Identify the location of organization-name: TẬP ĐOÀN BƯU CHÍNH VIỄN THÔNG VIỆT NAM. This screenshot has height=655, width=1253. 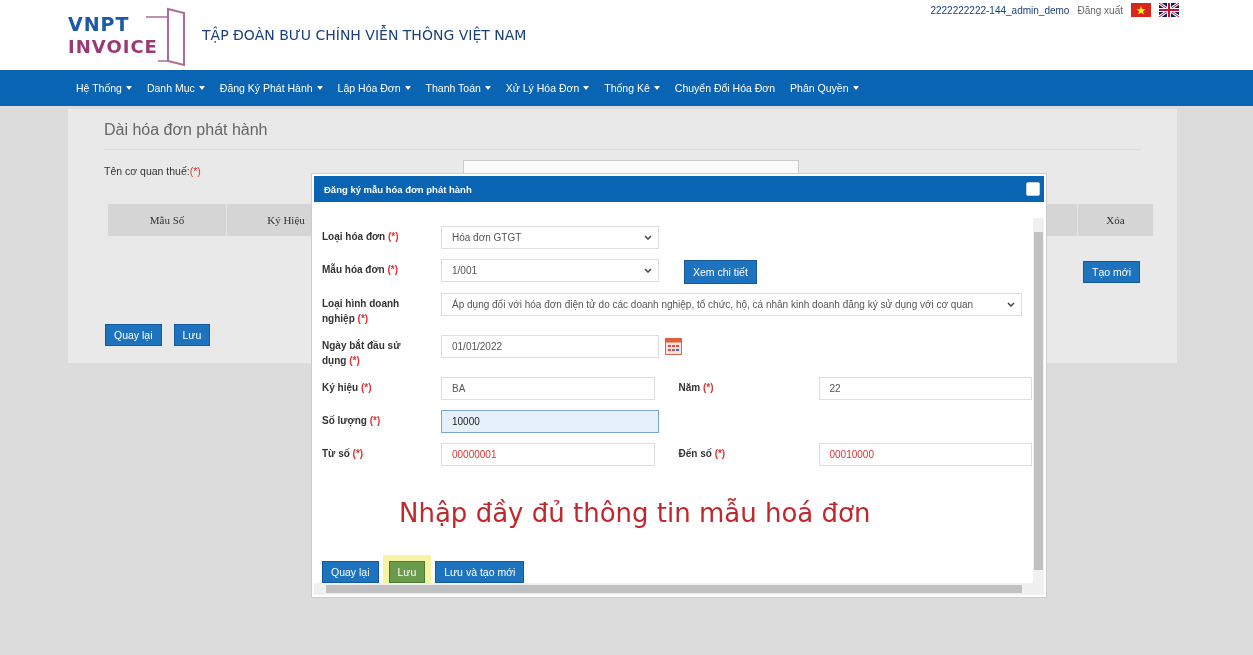
(364, 35).